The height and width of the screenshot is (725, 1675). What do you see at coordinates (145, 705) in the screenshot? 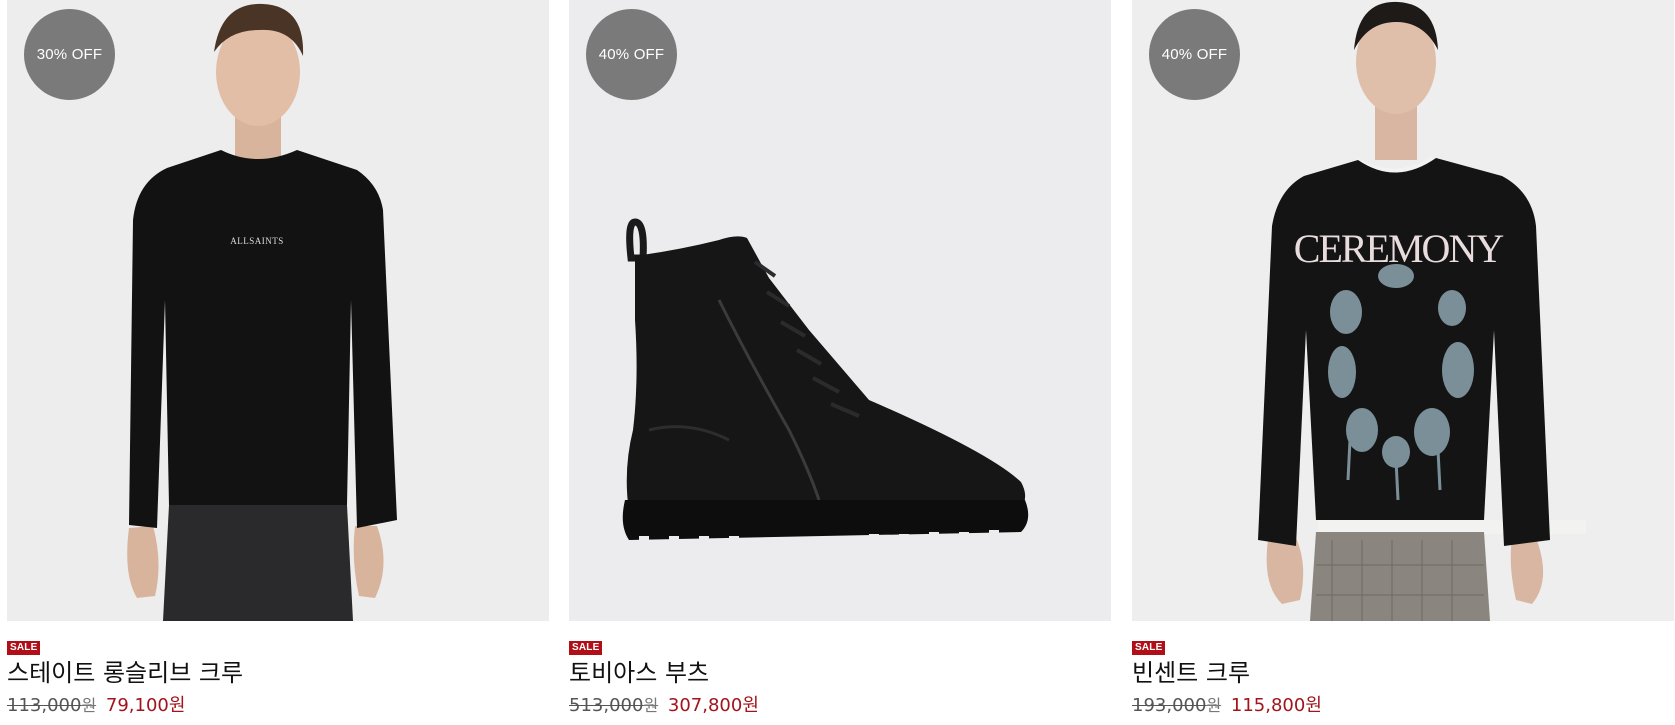
I see `sale-price: 79,100원` at bounding box center [145, 705].